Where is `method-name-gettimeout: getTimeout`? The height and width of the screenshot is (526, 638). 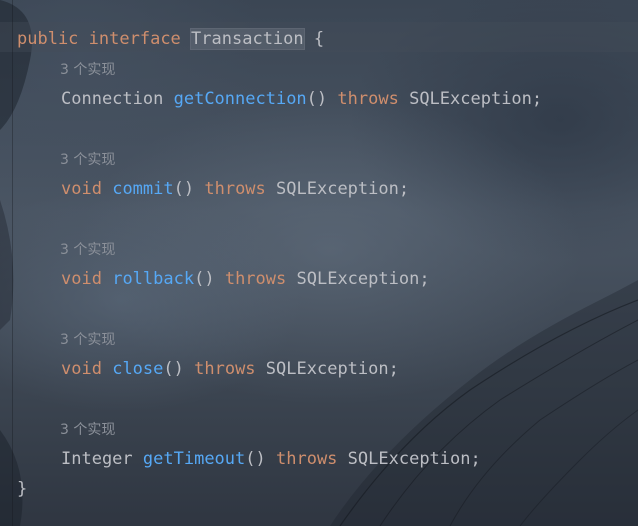
method-name-gettimeout: getTimeout is located at coordinates (194, 459).